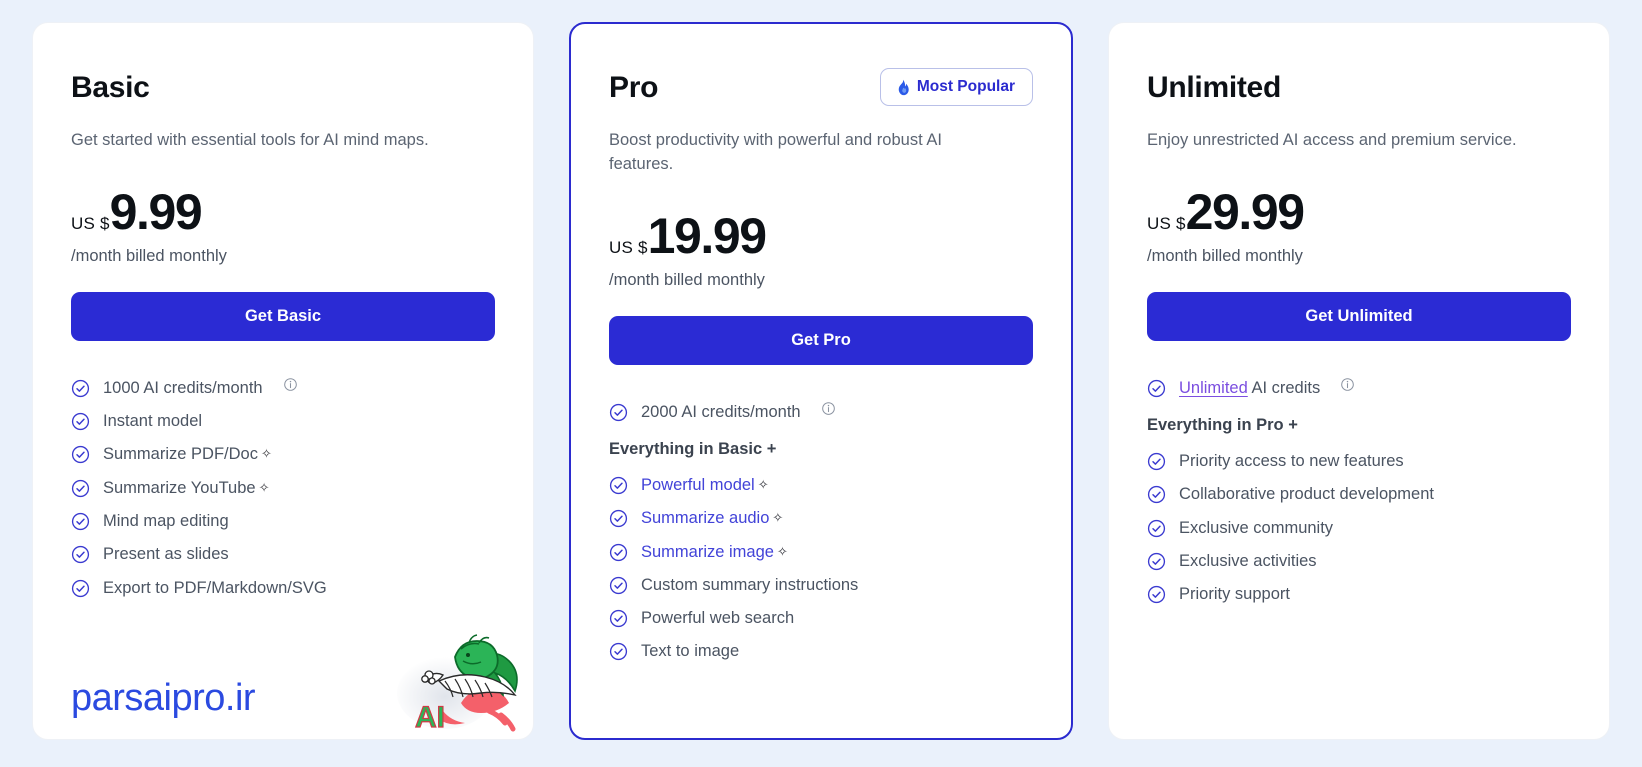 Image resolution: width=1642 pixels, height=767 pixels. I want to click on feature-label: Powerful model ✧, so click(705, 485).